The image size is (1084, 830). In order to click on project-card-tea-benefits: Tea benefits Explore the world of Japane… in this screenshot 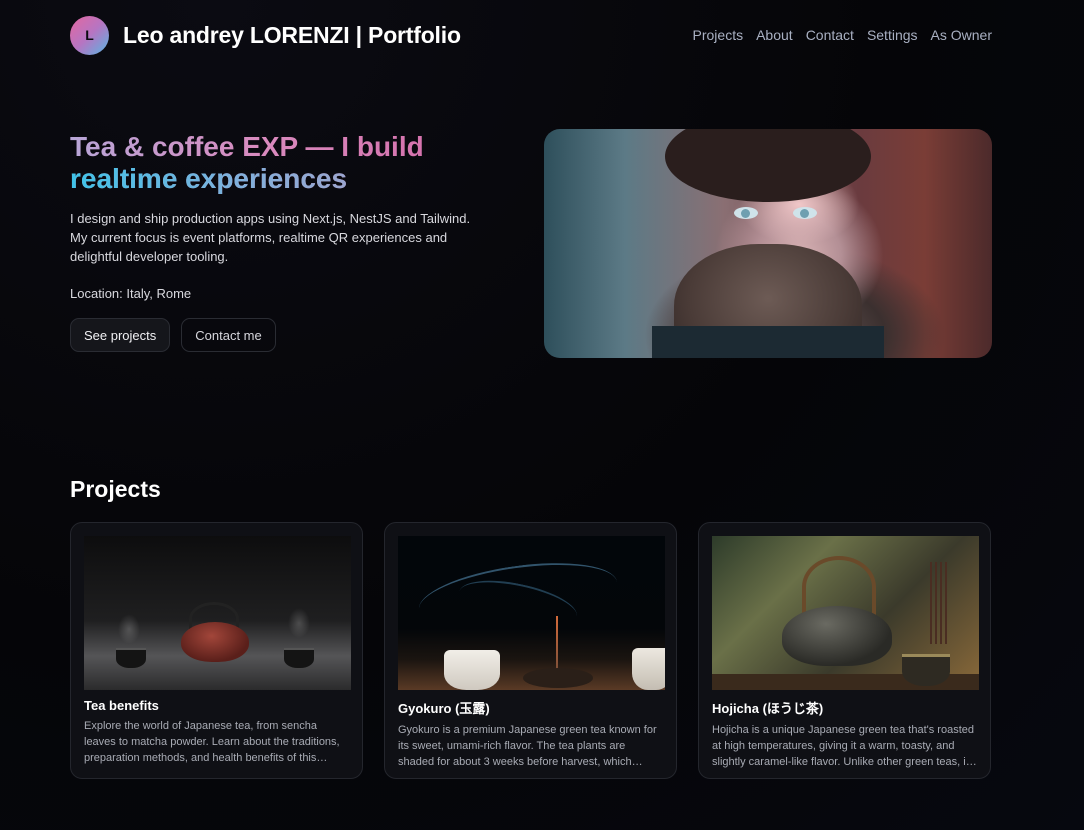, I will do `click(216, 650)`.